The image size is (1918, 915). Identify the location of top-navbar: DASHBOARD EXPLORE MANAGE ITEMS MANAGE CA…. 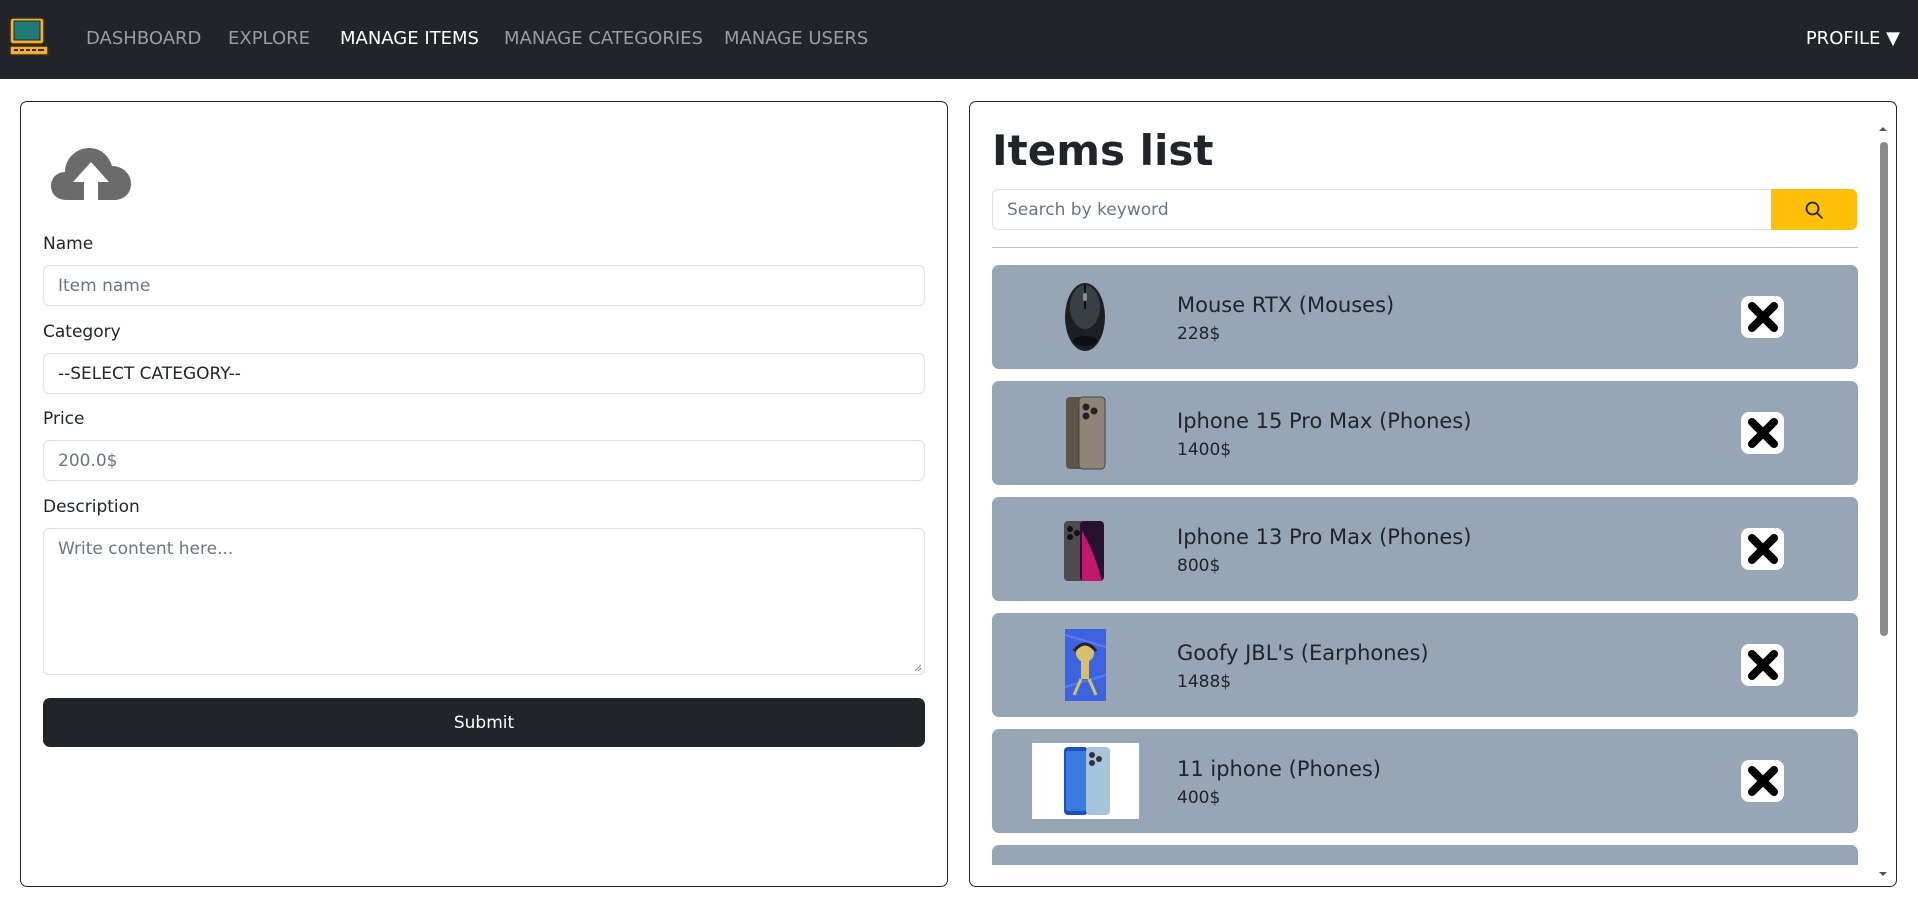
(959, 39).